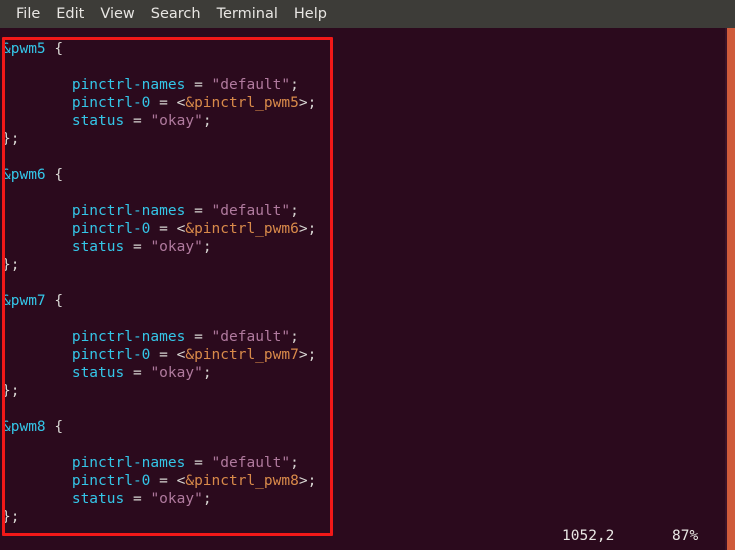 The height and width of the screenshot is (550, 735). I want to click on token-phandle: &pinctrl_pwm7, so click(242, 355).